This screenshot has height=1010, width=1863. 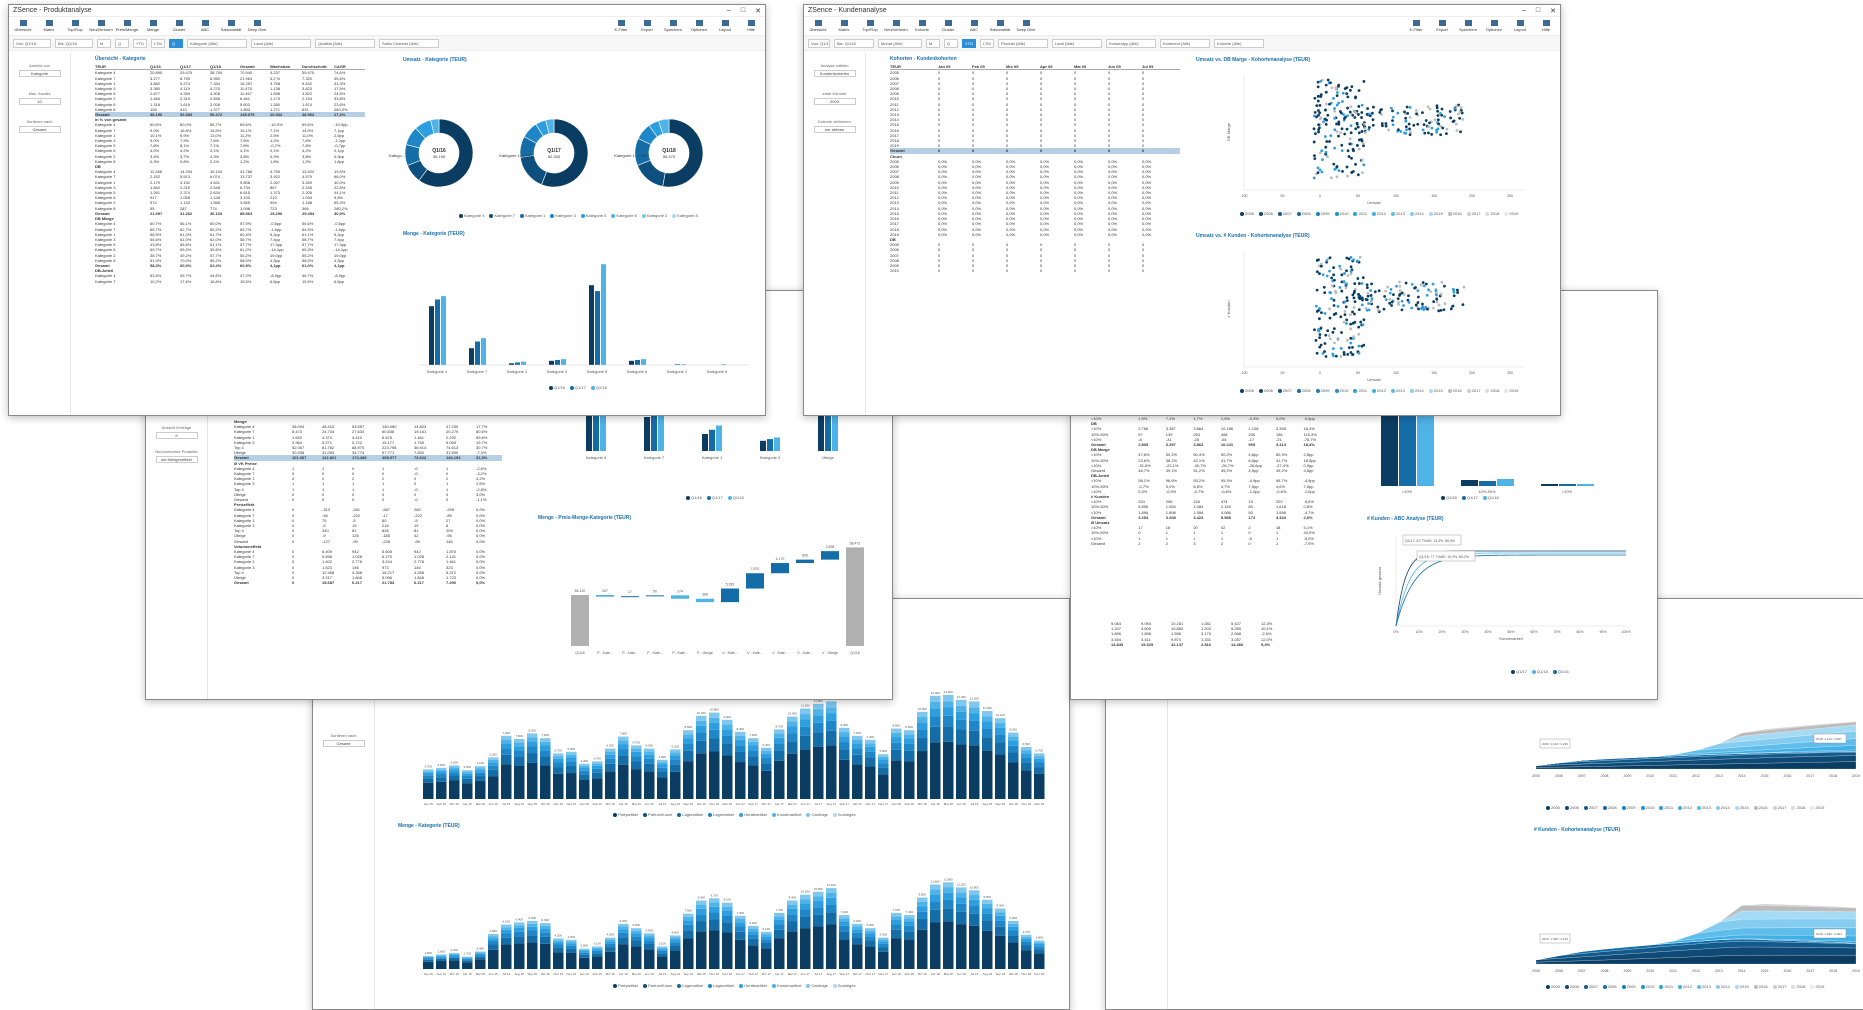 I want to click on side-select: Kundenkohorten, so click(x=834, y=73).